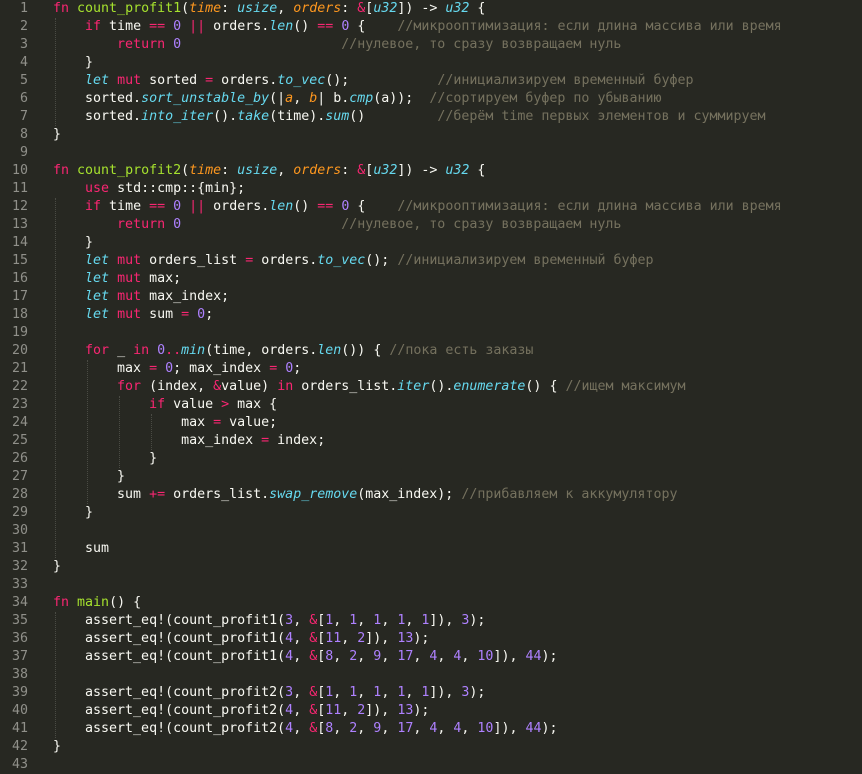 This screenshot has width=862, height=774. What do you see at coordinates (133, 422) in the screenshot?
I see `code-token: max` at bounding box center [133, 422].